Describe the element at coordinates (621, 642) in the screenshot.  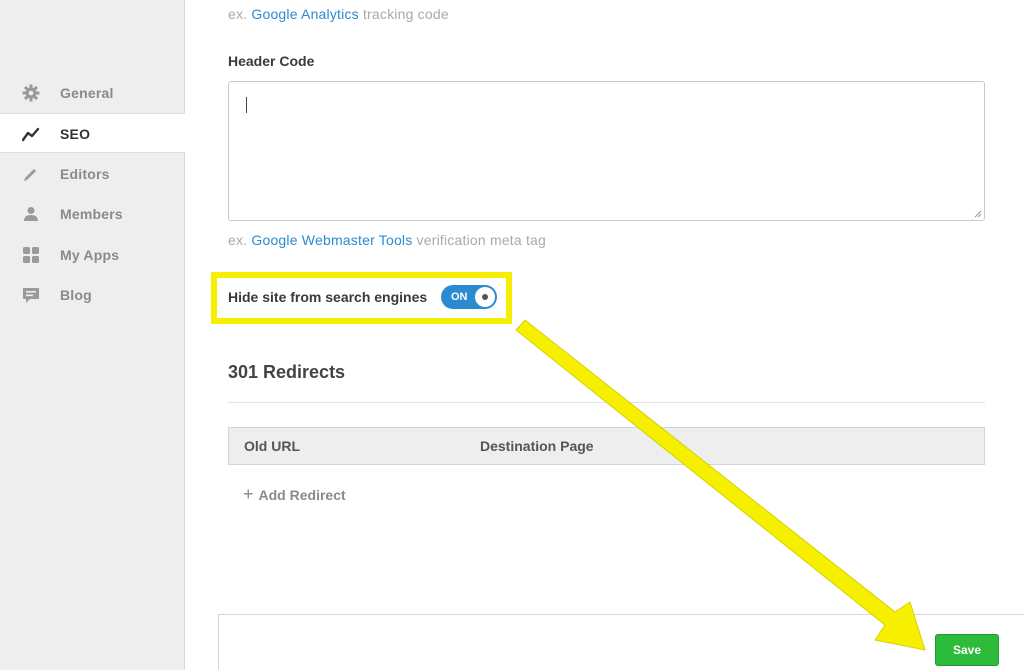
I see `footer-bar` at that location.